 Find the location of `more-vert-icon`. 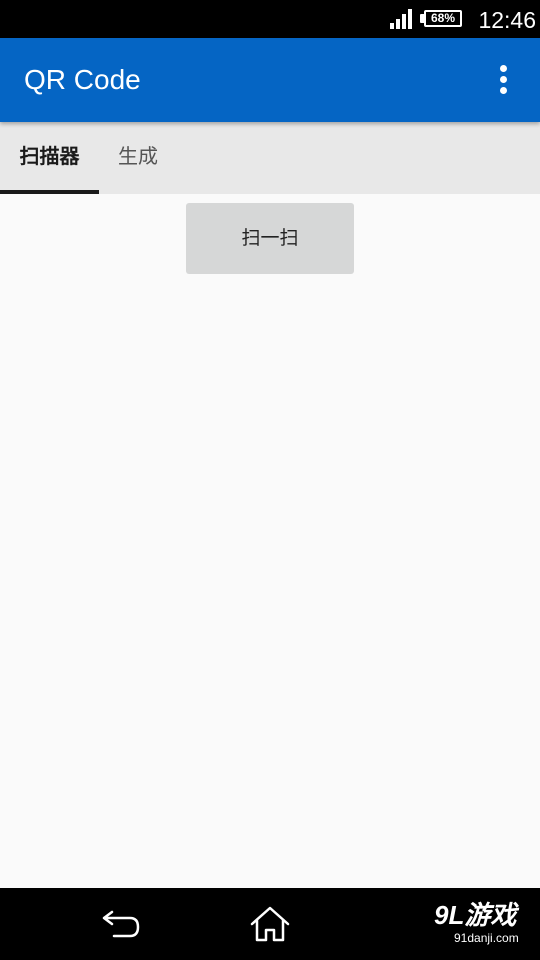

more-vert-icon is located at coordinates (504, 80).